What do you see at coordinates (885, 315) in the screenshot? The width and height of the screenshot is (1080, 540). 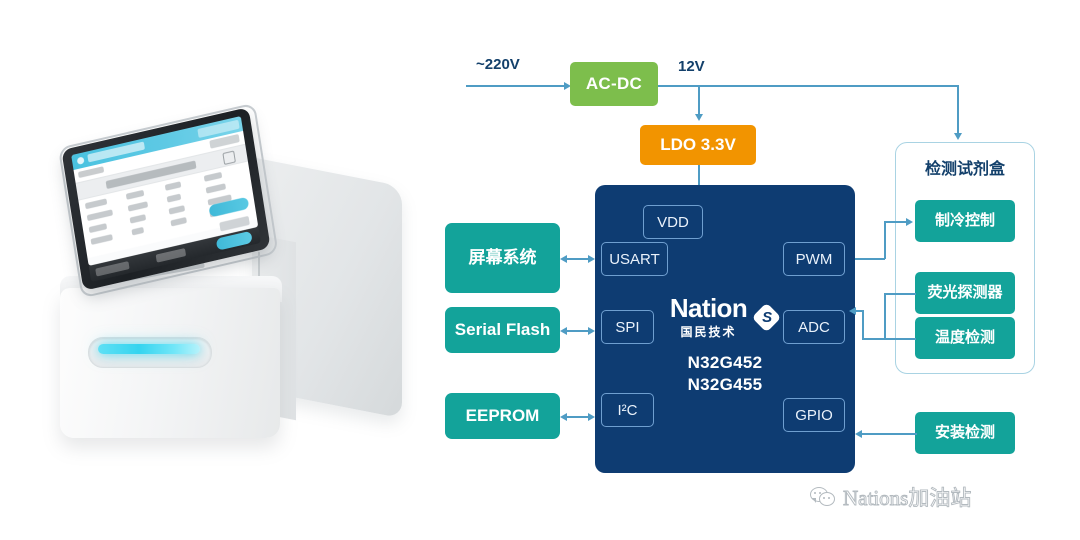 I see `line-fluor-down` at bounding box center [885, 315].